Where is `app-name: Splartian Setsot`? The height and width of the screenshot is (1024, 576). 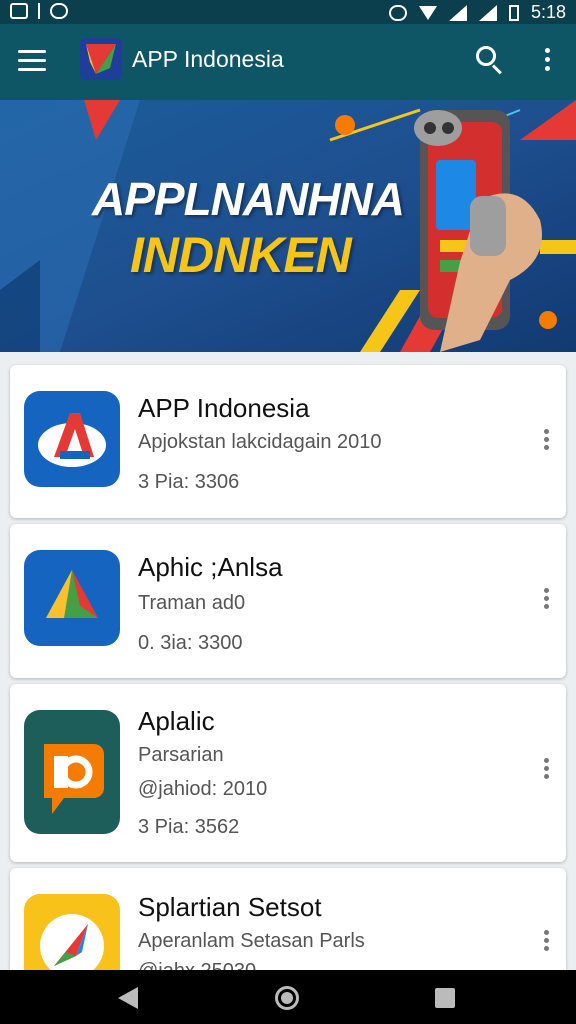 app-name: Splartian Setsot is located at coordinates (230, 907).